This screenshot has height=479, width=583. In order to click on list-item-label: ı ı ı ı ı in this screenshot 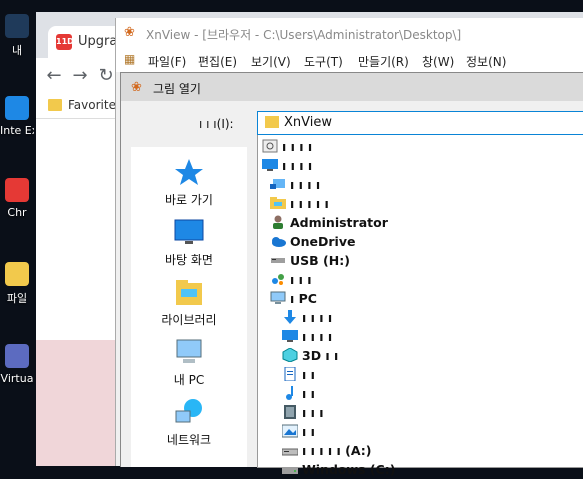, I will do `click(309, 203)`.